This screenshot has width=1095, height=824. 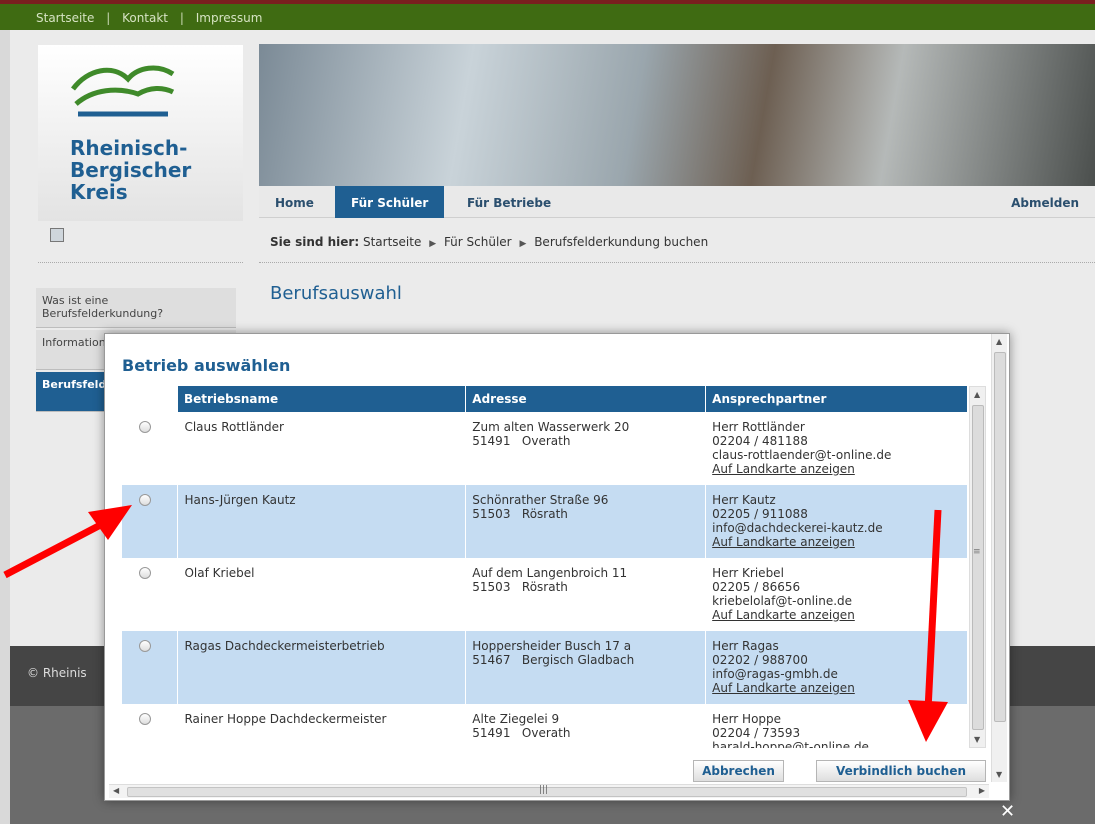 What do you see at coordinates (1007, 811) in the screenshot?
I see `close-icon: ✕` at bounding box center [1007, 811].